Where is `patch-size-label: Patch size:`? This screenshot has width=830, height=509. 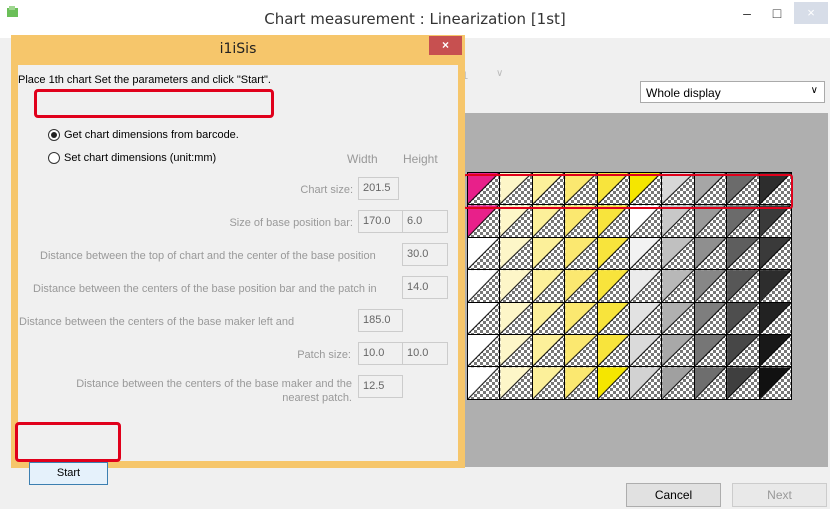 patch-size-label: Patch size: is located at coordinates (324, 355).